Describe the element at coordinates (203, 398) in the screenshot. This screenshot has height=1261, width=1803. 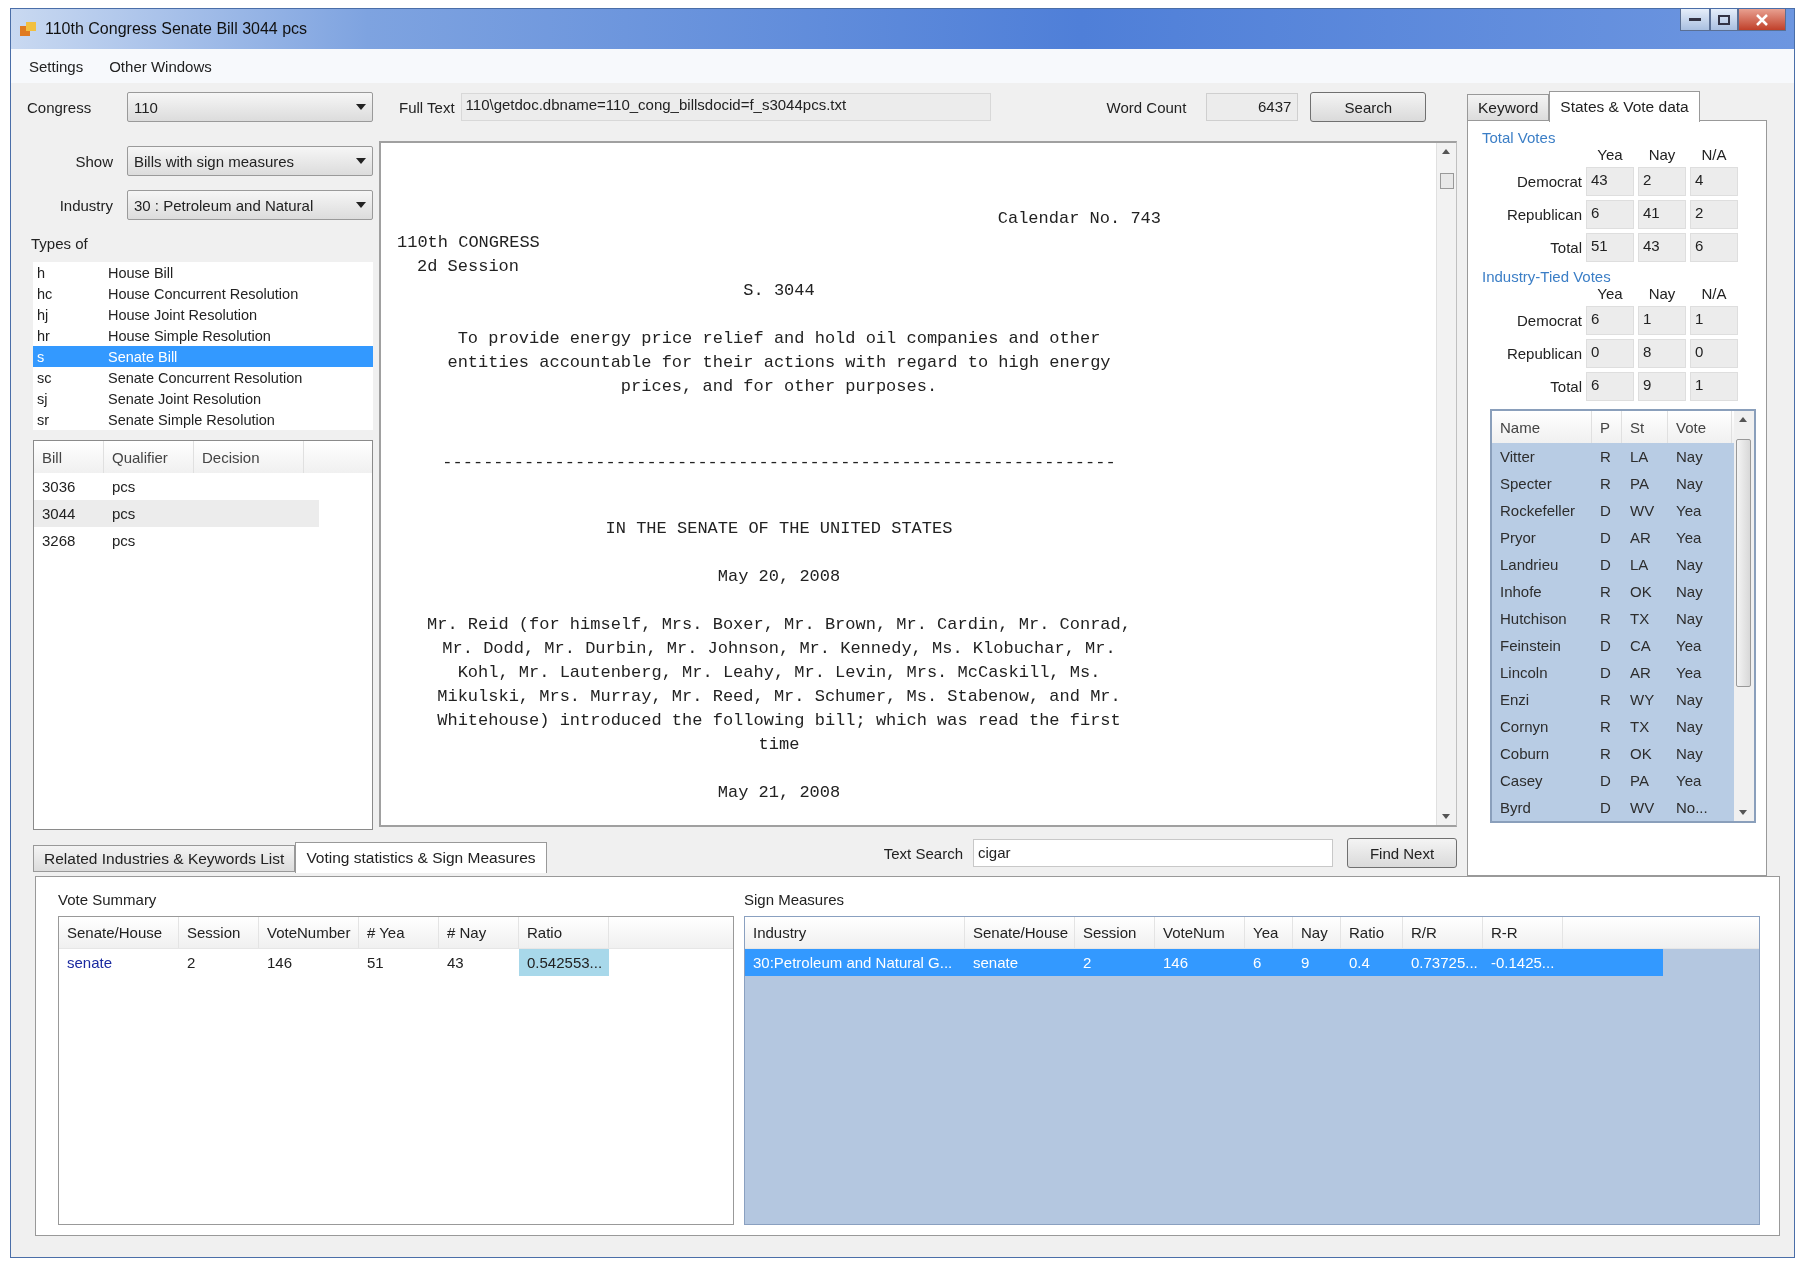
I see `list-item: sj Senate Joint Resolution` at that location.